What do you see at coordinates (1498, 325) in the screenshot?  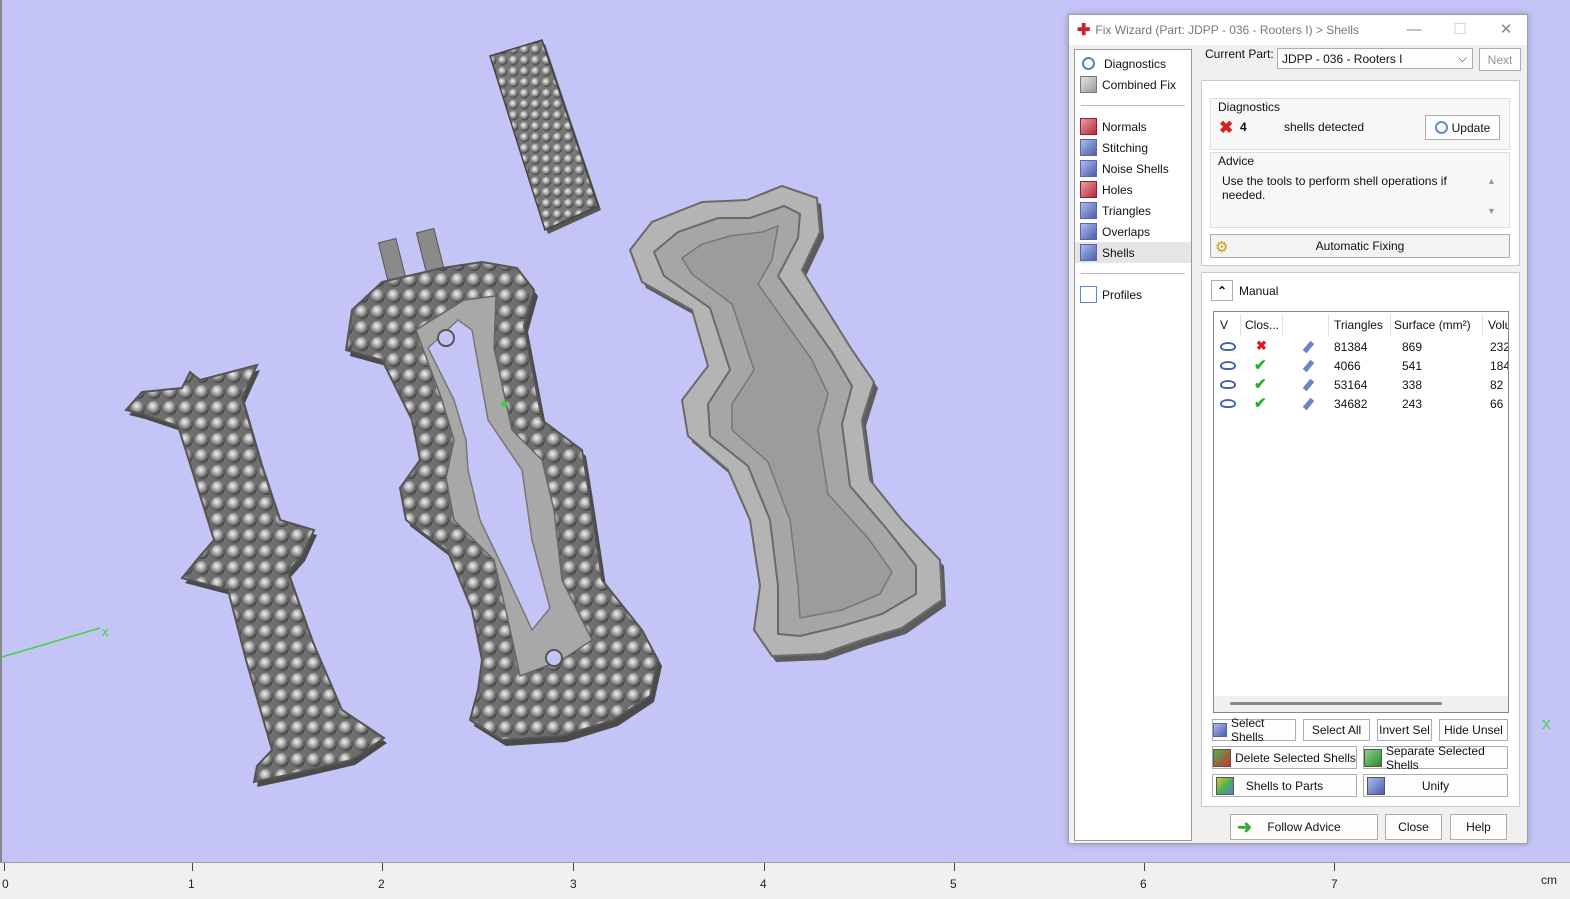 I see `col-header-volume: Volu` at bounding box center [1498, 325].